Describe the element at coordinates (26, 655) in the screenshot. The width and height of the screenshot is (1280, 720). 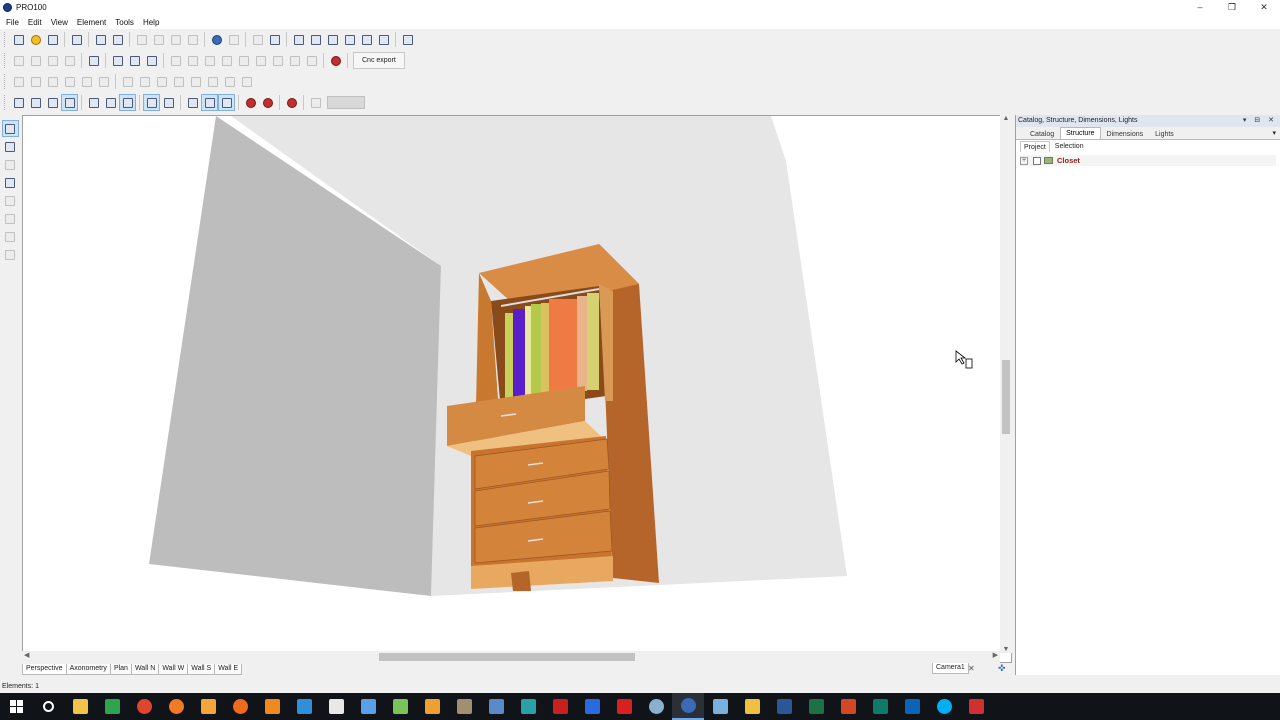
I see `scroll-left-icon: ◀` at that location.